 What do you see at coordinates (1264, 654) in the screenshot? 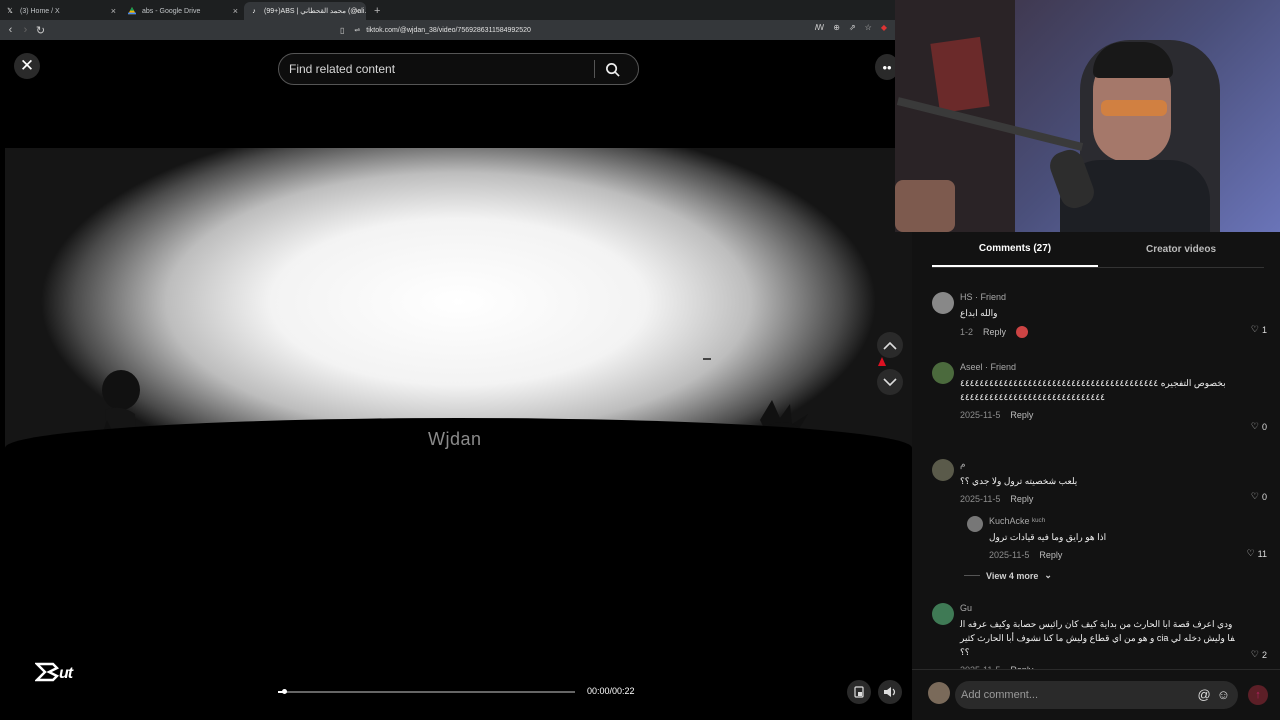
I see `like-count: 2` at bounding box center [1264, 654].